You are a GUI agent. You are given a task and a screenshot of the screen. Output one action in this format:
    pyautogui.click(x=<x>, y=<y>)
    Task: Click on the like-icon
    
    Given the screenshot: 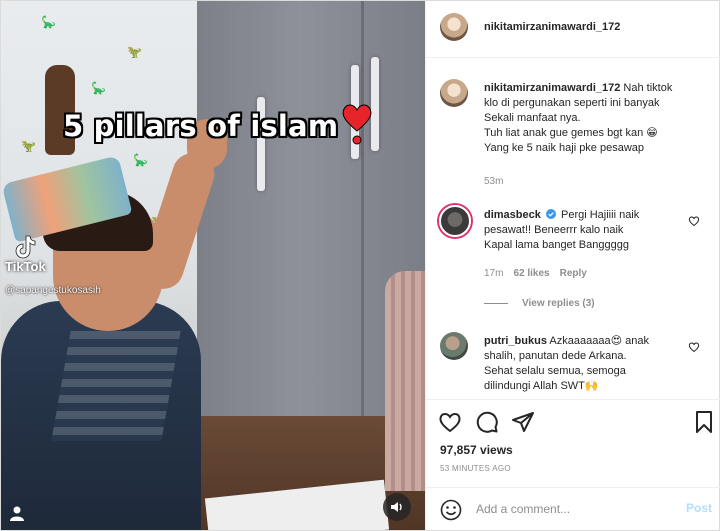 What is the action you would take?
    pyautogui.click(x=450, y=422)
    